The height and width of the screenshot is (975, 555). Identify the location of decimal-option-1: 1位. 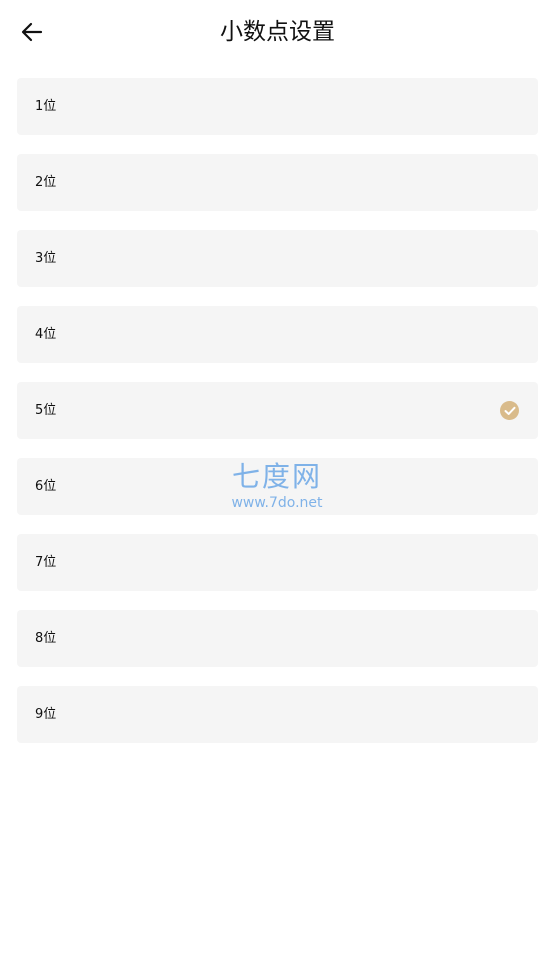
(277, 106).